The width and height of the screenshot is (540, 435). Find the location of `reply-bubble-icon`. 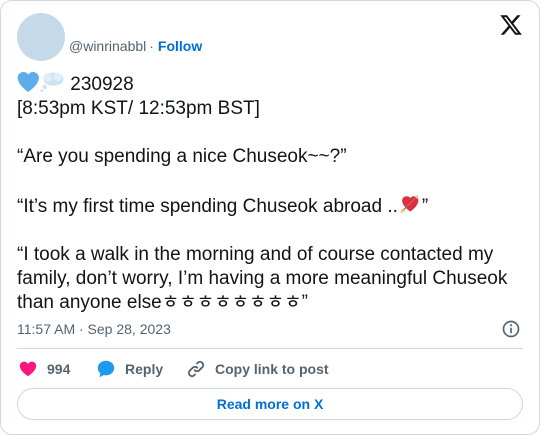

reply-bubble-icon is located at coordinates (106, 369).